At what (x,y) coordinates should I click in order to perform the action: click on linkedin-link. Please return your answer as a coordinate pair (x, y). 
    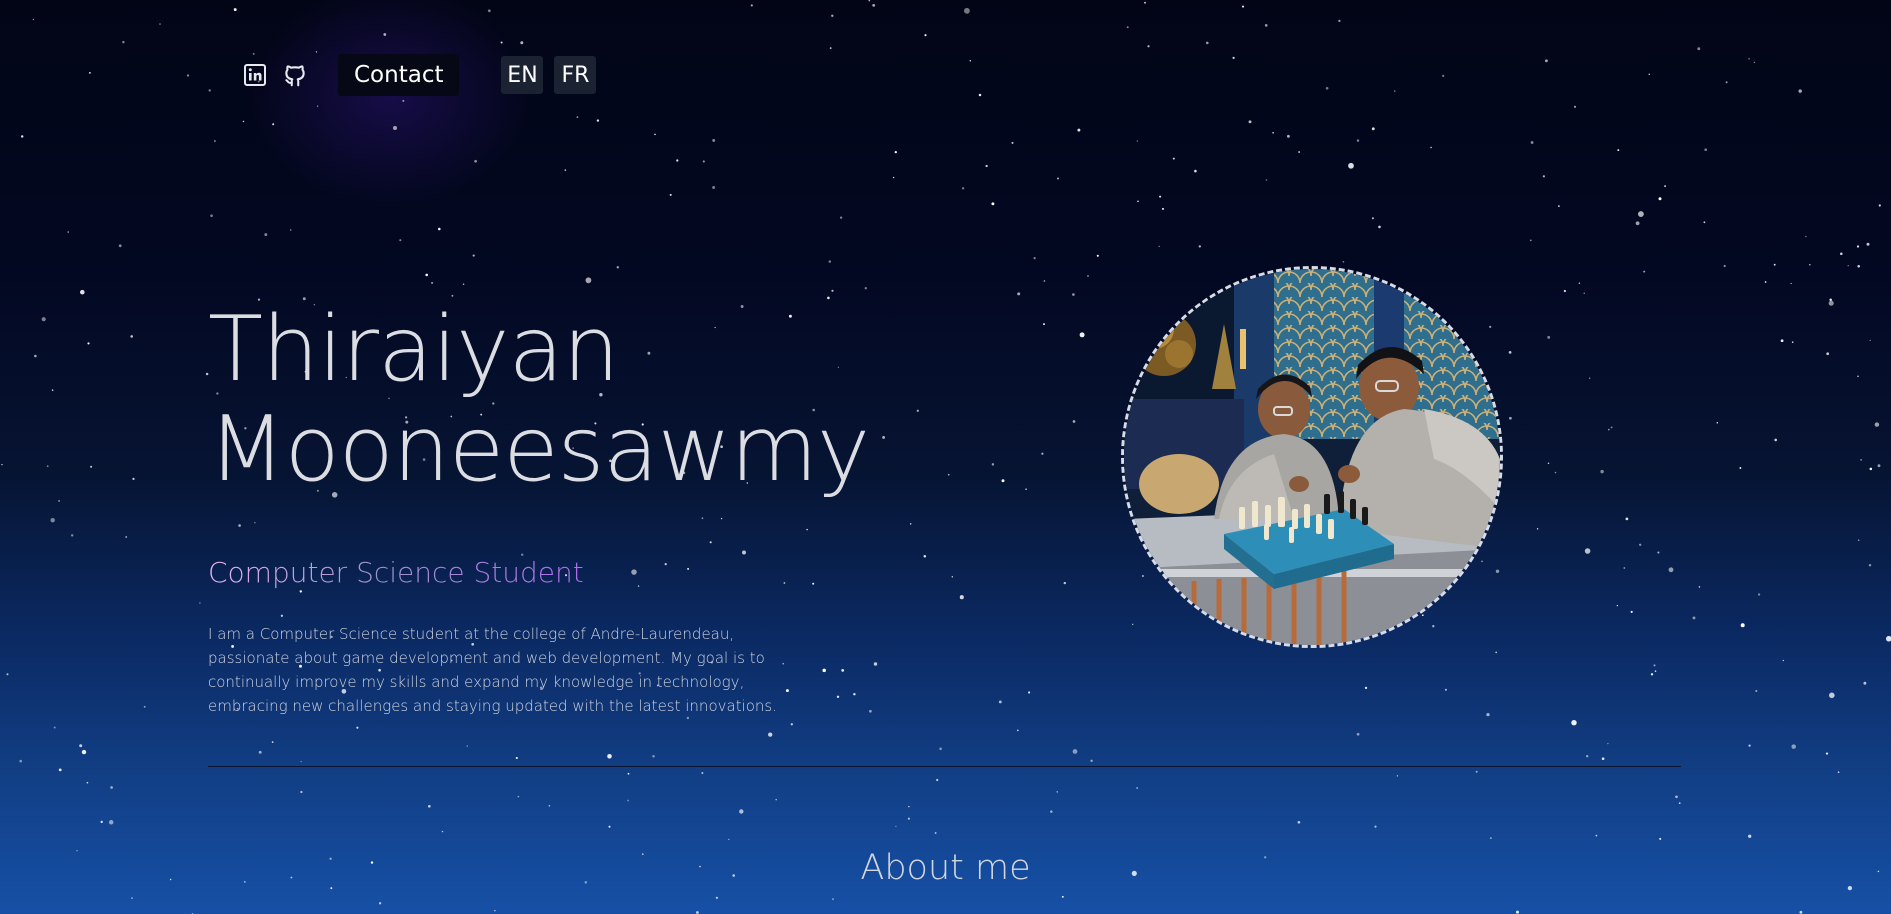
    Looking at the image, I should click on (255, 75).